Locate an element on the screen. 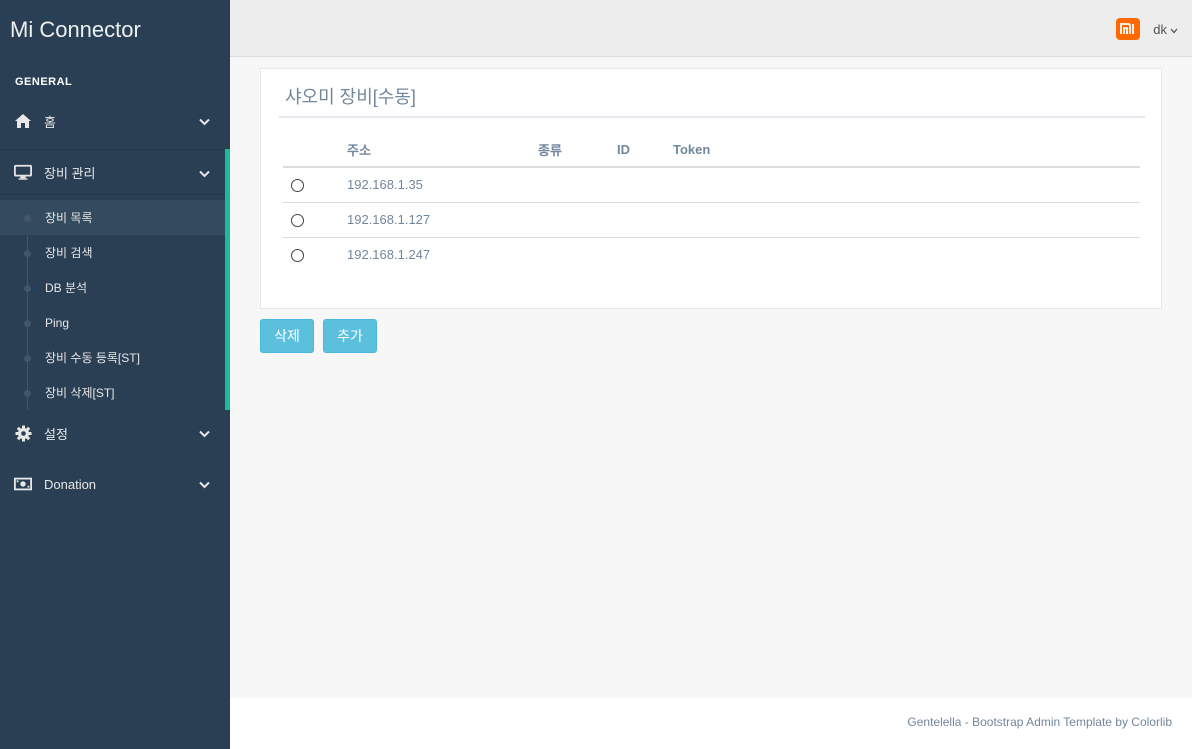 The width and height of the screenshot is (1192, 749). sidebar-item-label: 장비 관리 is located at coordinates (70, 173).